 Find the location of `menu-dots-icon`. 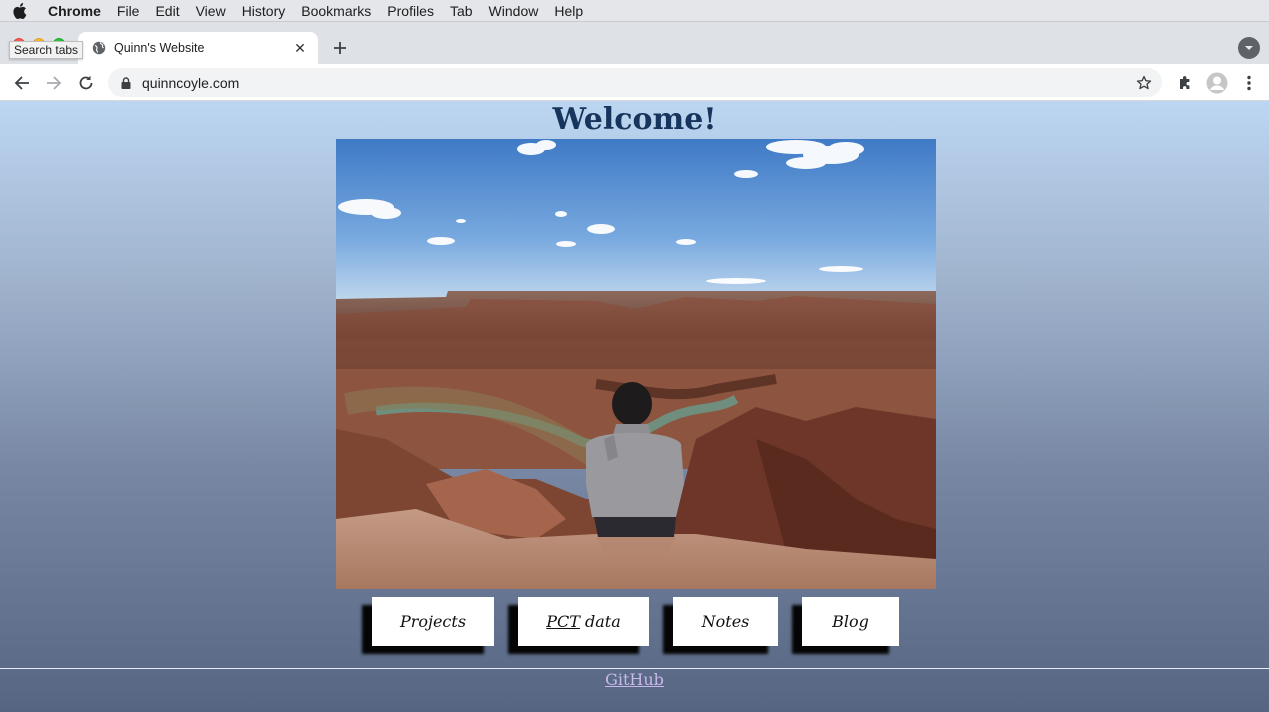

menu-dots-icon is located at coordinates (1249, 83).